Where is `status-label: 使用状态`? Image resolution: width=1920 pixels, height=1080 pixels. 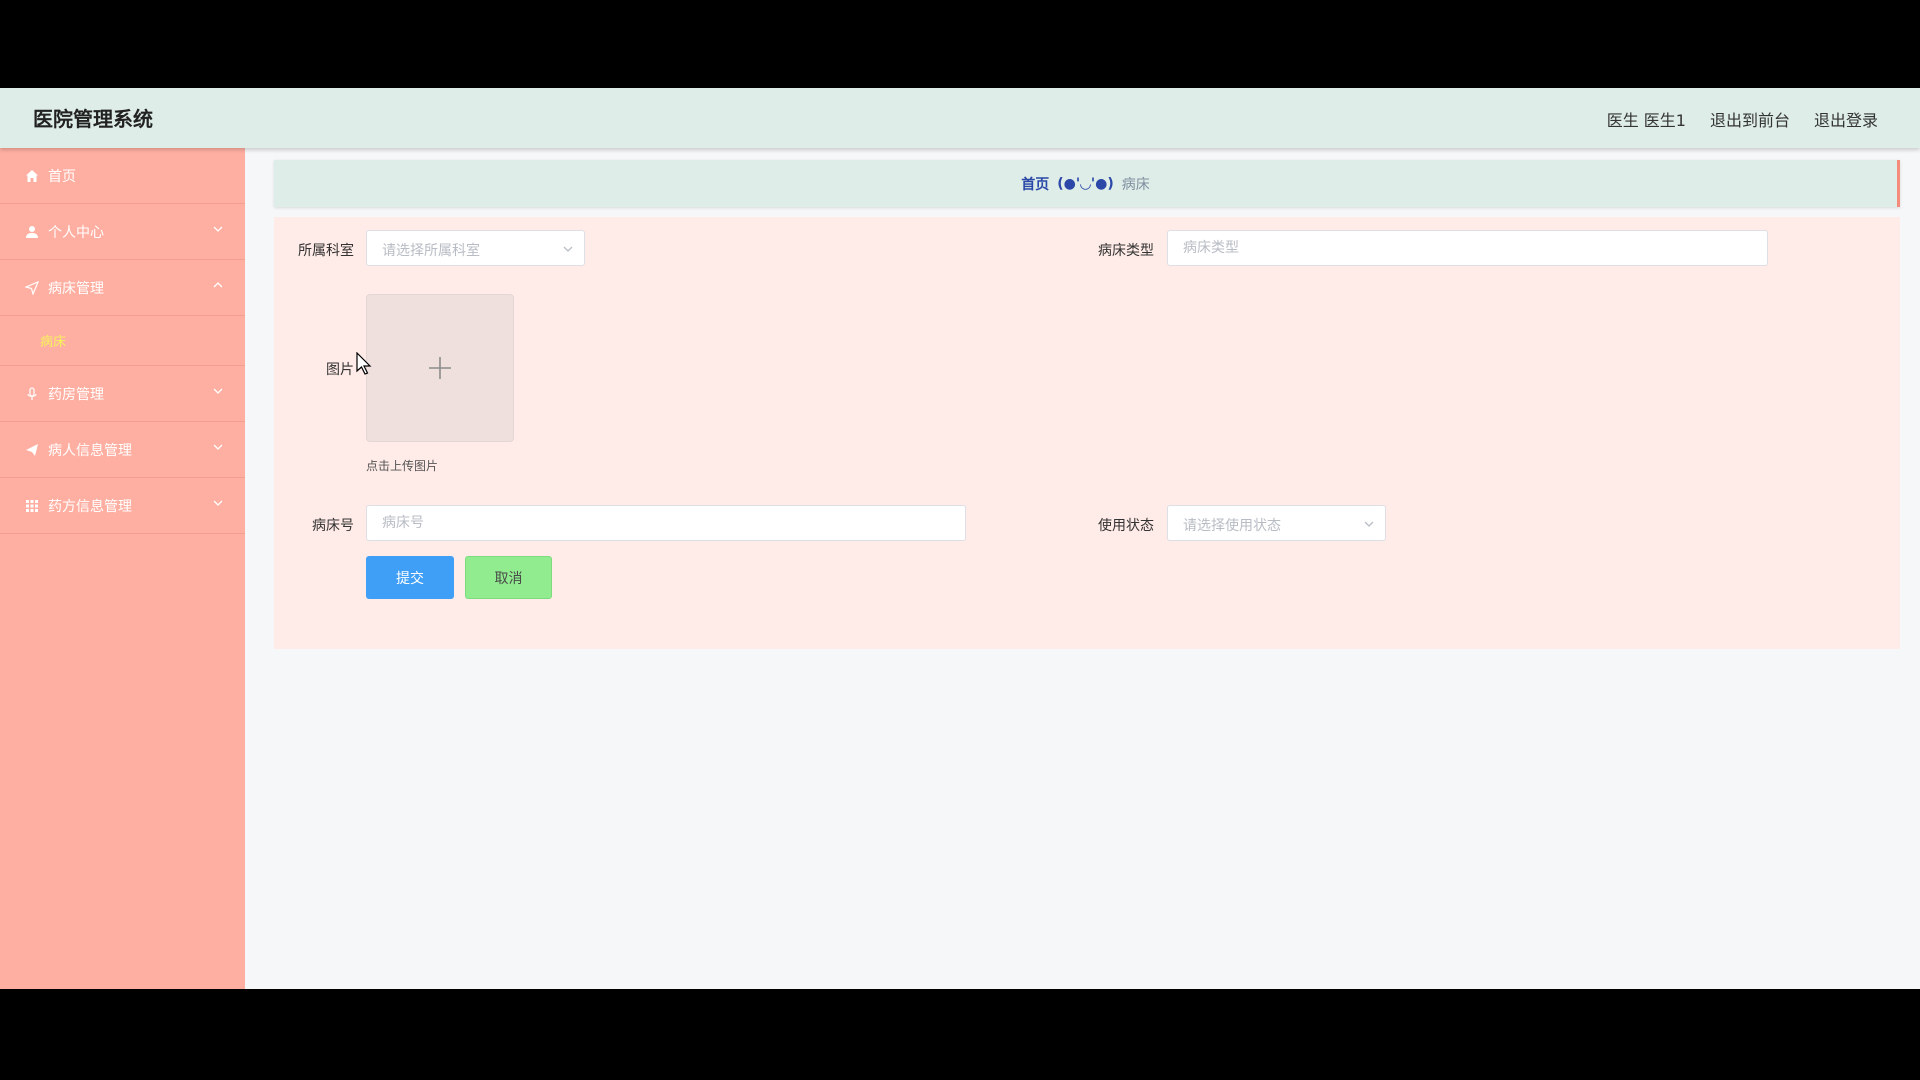 status-label: 使用状态 is located at coordinates (1126, 526).